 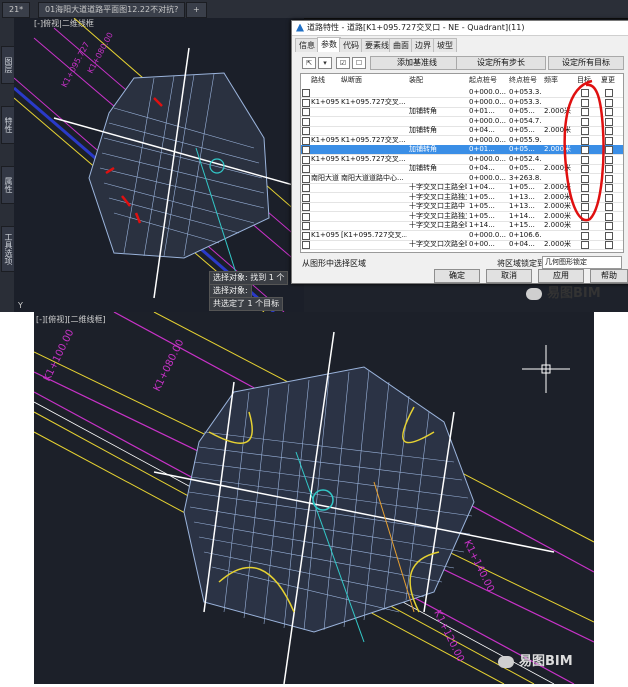 I want to click on tab-info: 信息, so click(x=307, y=45).